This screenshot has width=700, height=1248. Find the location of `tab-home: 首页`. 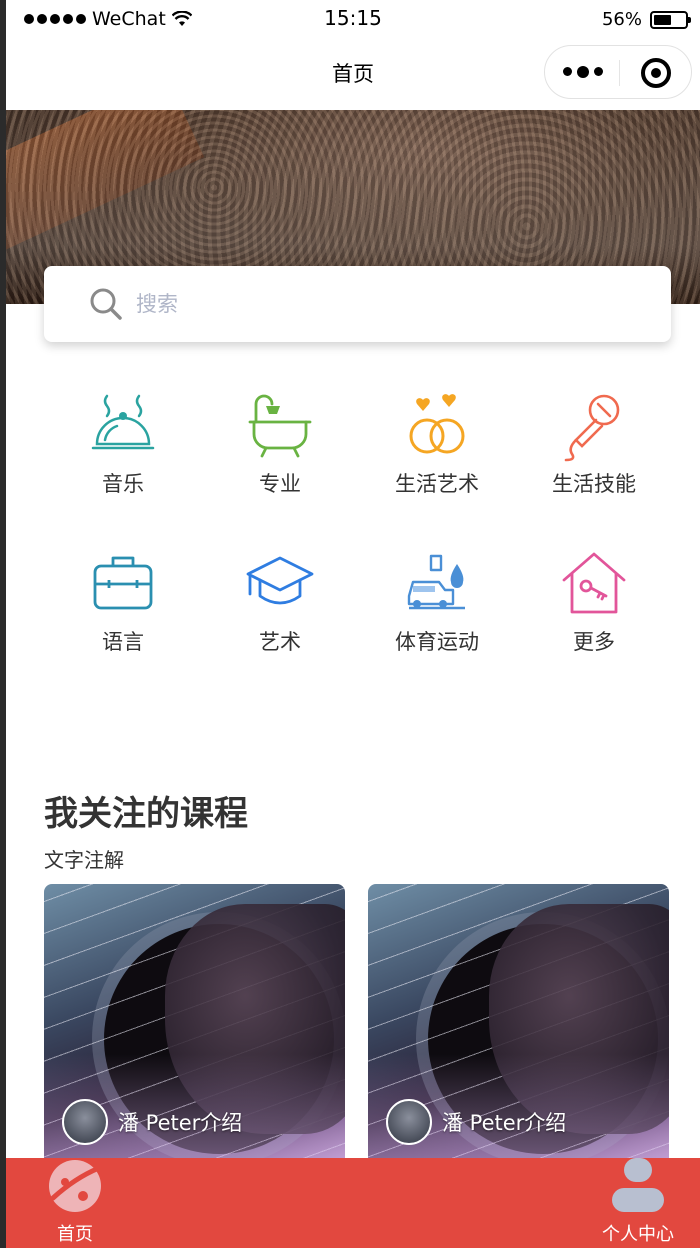

tab-home: 首页 is located at coordinates (75, 1203).